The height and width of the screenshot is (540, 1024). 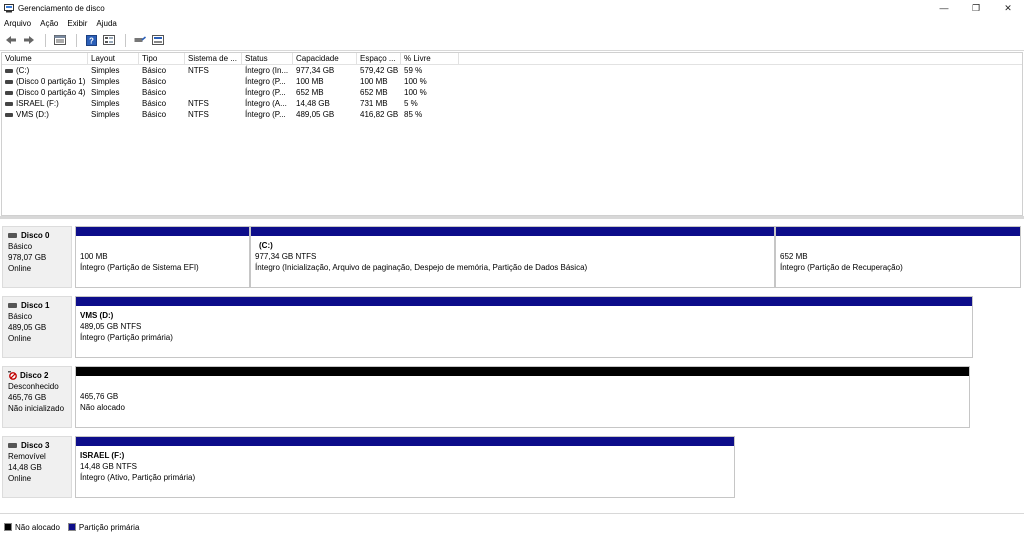 What do you see at coordinates (77, 23) in the screenshot?
I see `menu-exibir: Exibir` at bounding box center [77, 23].